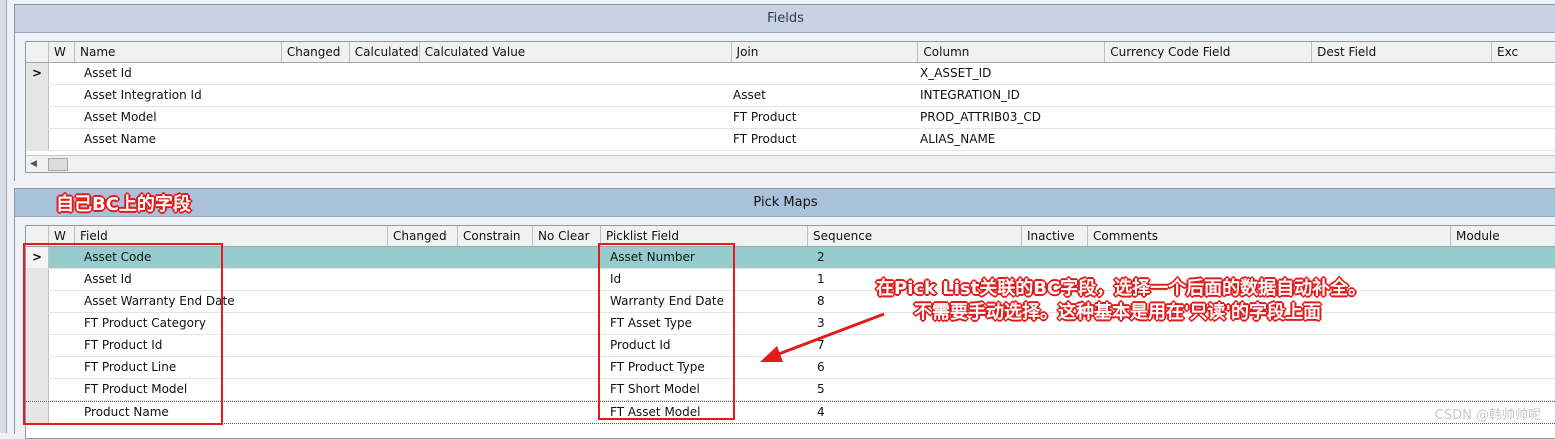 The height and width of the screenshot is (439, 1555). Describe the element at coordinates (830, 334) in the screenshot. I see `arrow-shaft` at that location.